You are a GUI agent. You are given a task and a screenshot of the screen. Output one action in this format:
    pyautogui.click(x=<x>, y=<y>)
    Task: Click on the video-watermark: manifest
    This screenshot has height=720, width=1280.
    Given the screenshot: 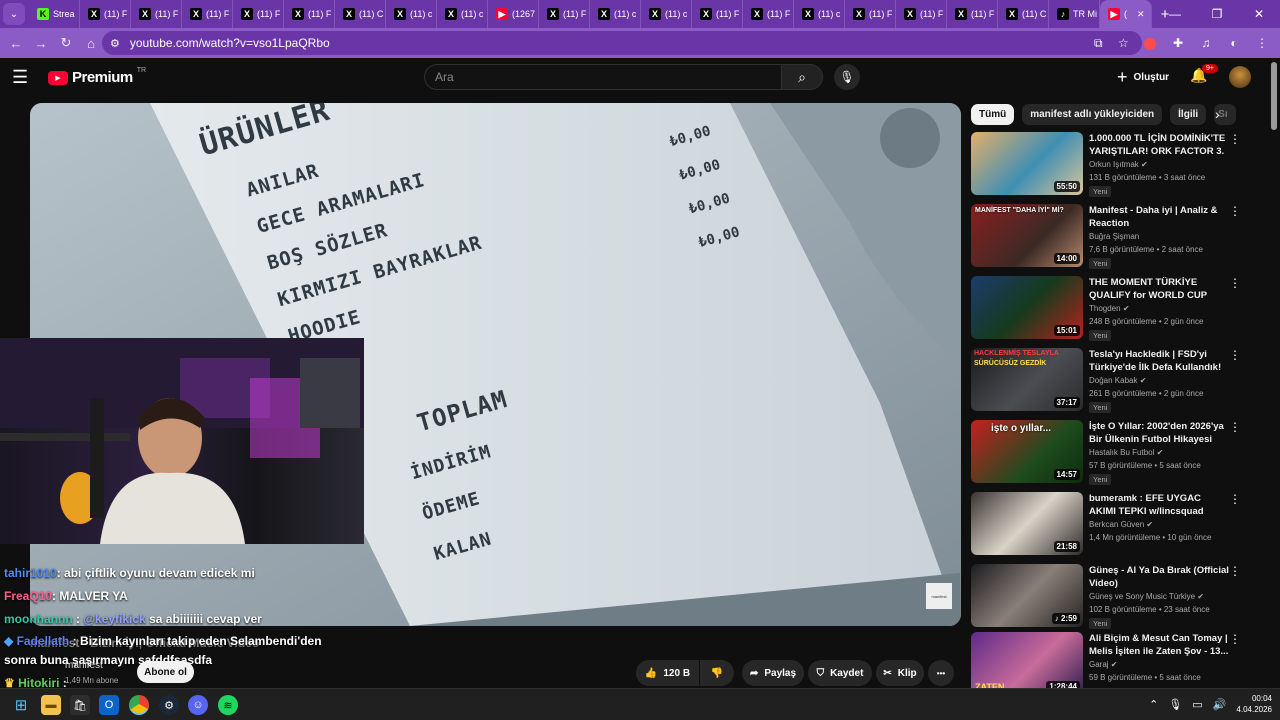 What is the action you would take?
    pyautogui.click(x=939, y=596)
    